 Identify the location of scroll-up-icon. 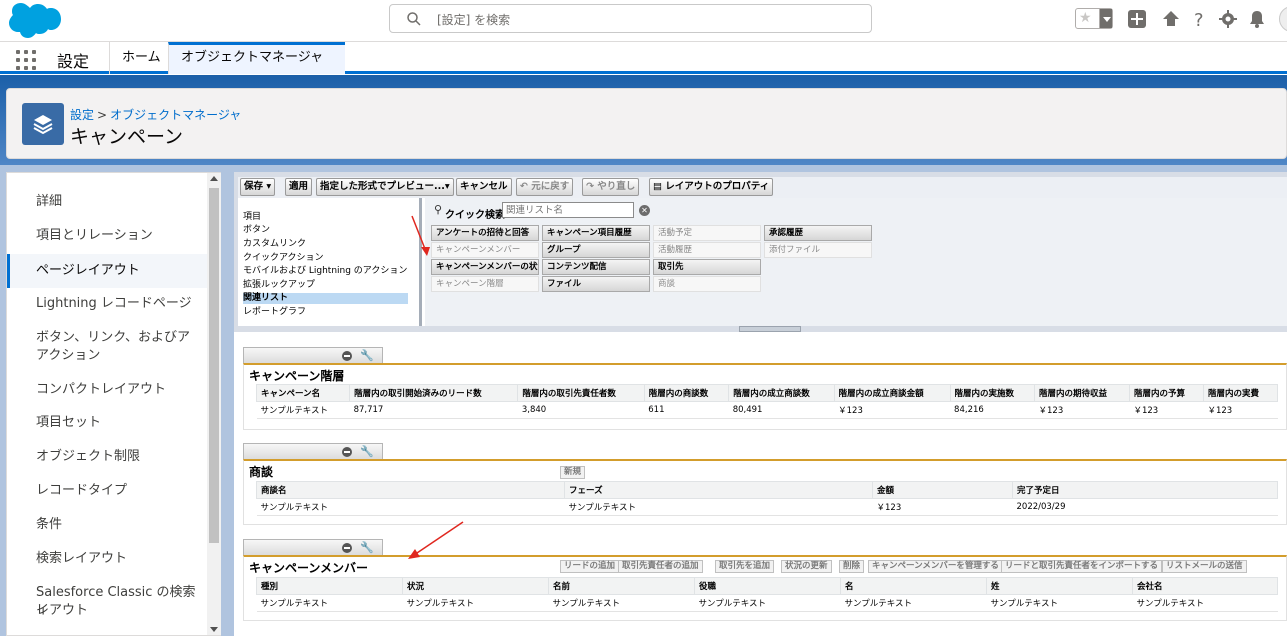
(214, 178).